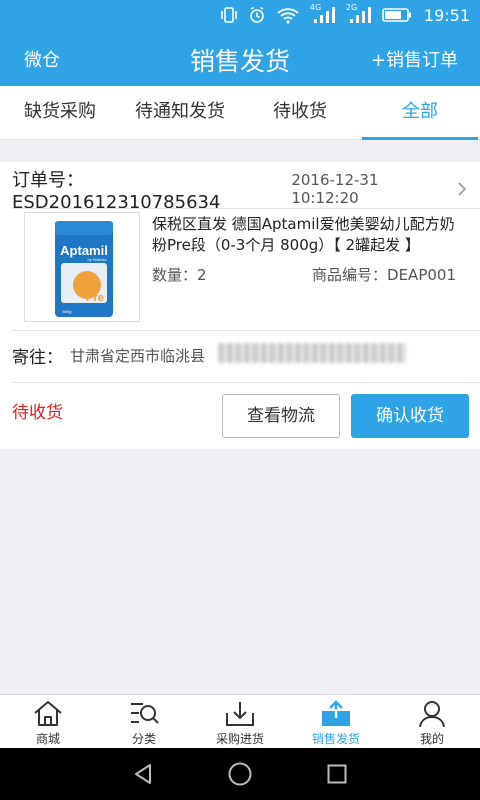  I want to click on order-status: 待收货, so click(37, 413).